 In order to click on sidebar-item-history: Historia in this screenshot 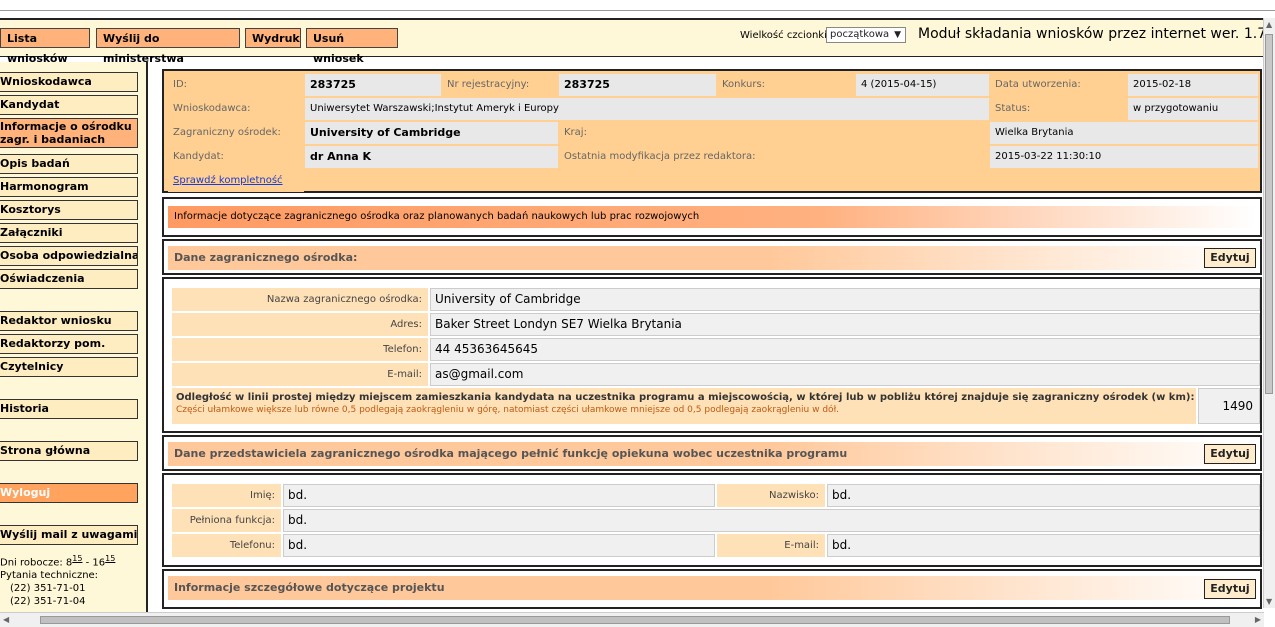, I will do `click(69, 409)`.